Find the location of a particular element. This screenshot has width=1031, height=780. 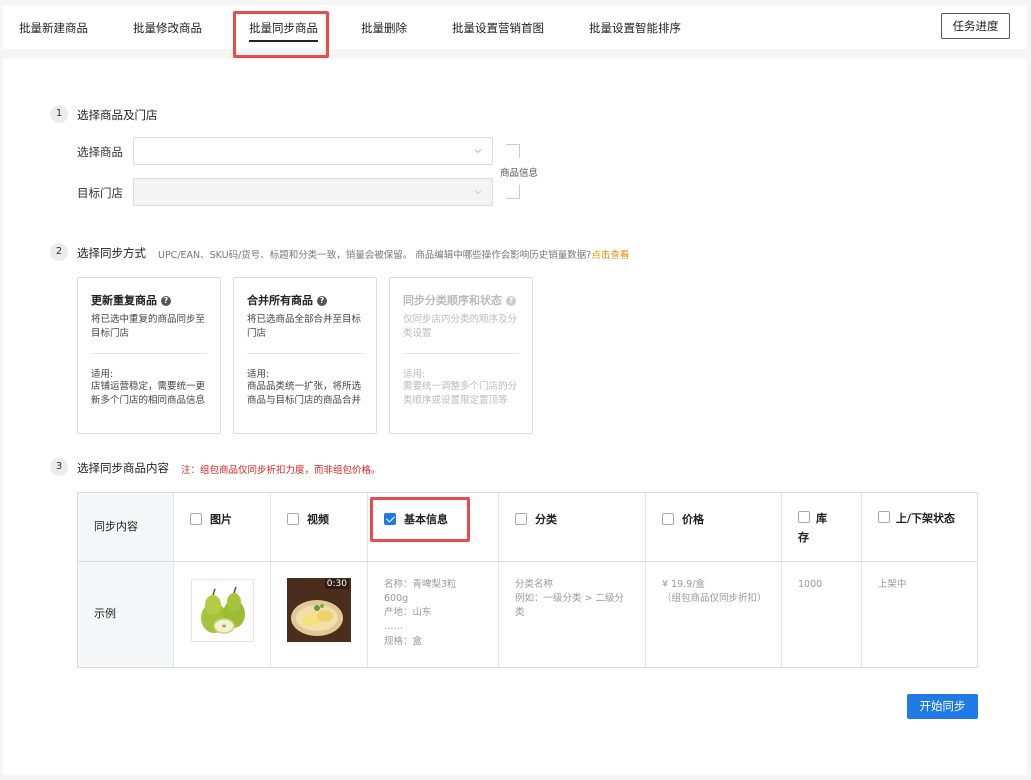

tab-batch-smart-sort: 批量设置智能排序 is located at coordinates (635, 27).